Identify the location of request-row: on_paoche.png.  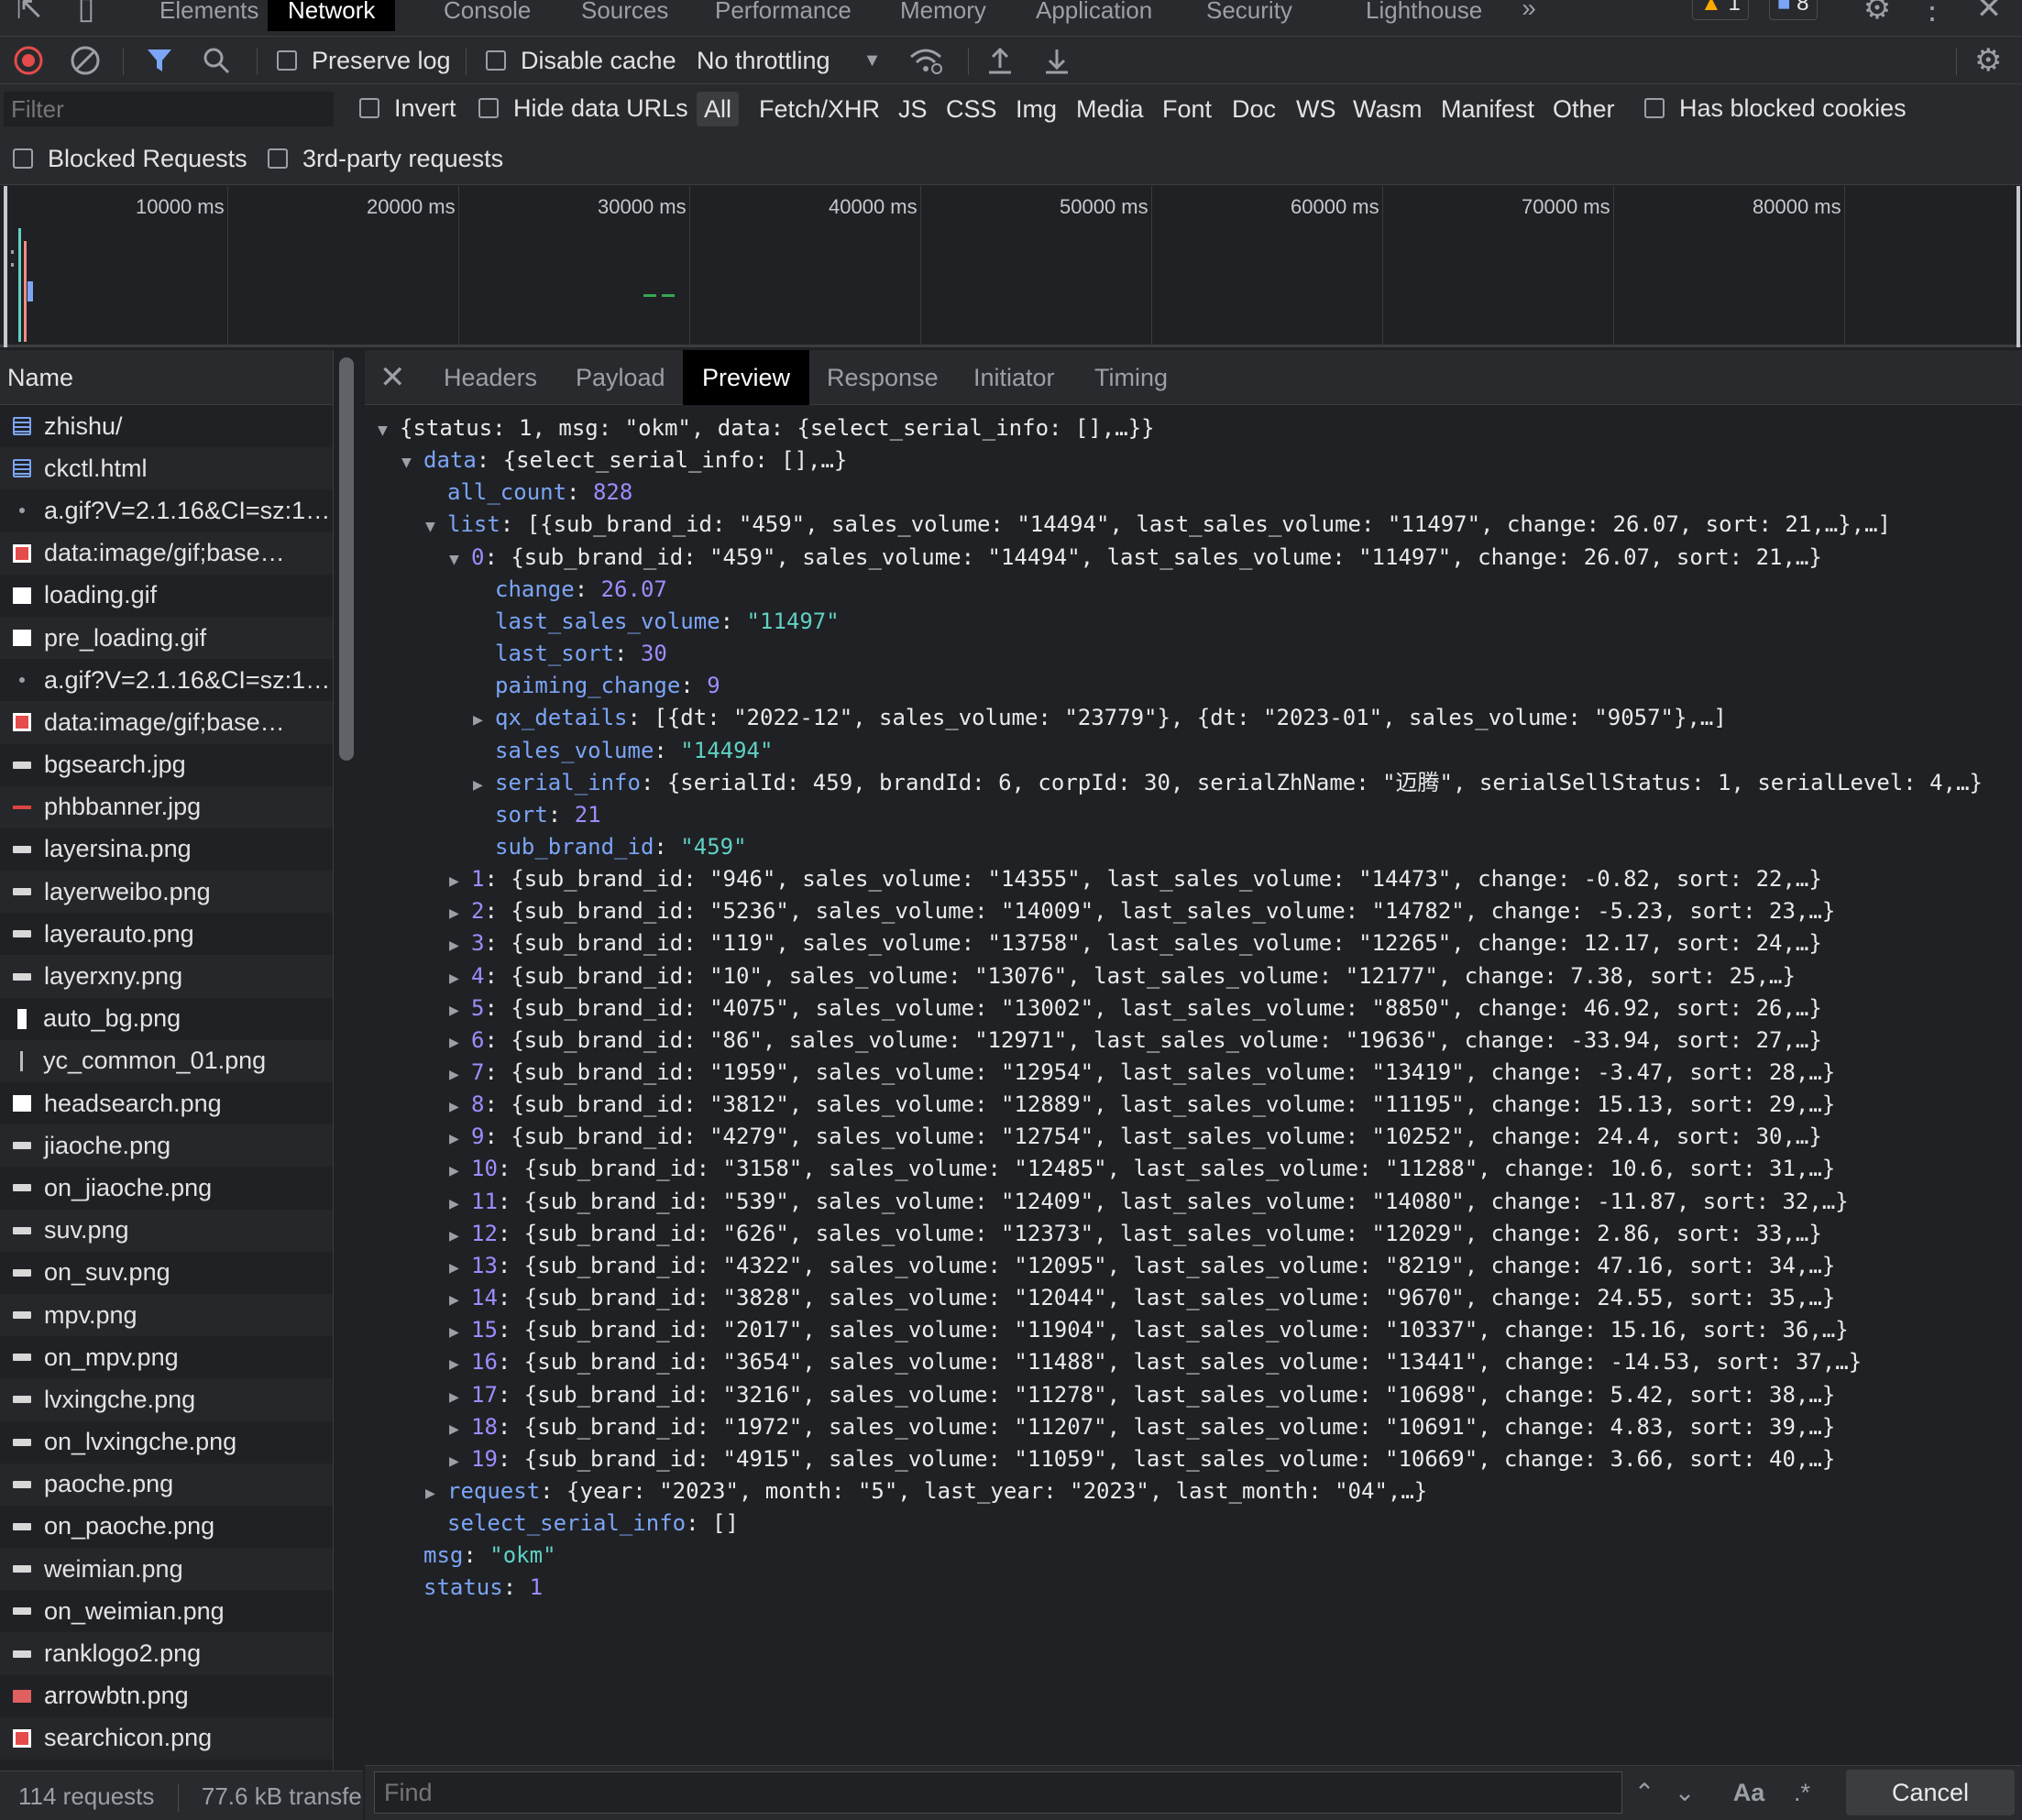
(166, 1527).